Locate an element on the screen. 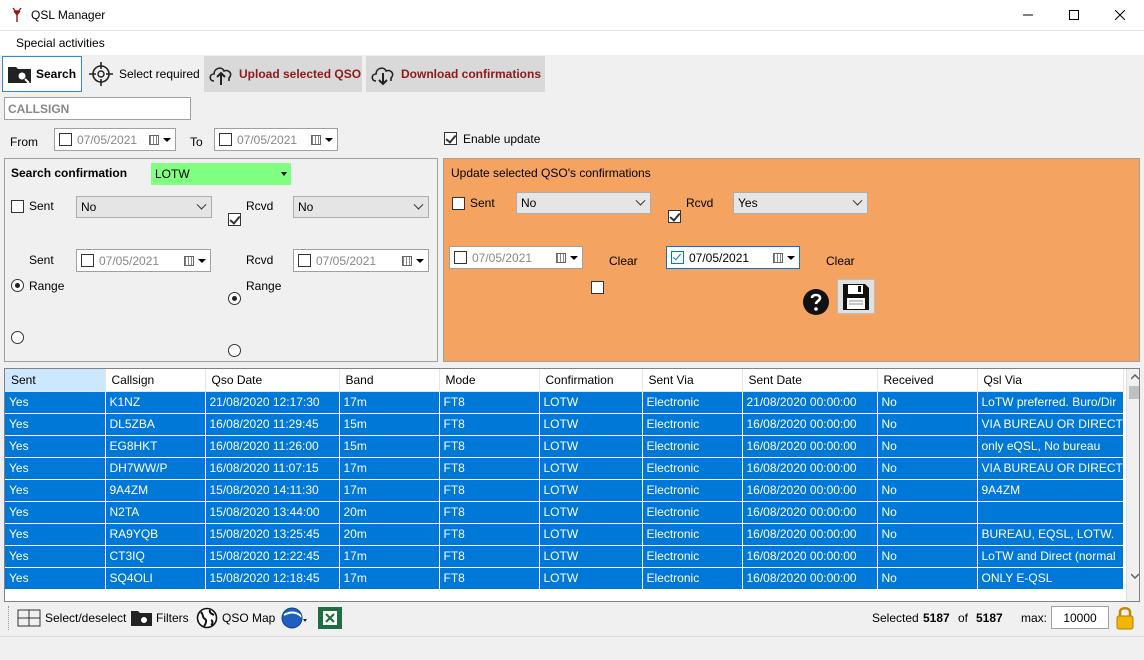 Image resolution: width=1144 pixels, height=660 pixels. update-rcvd-select: Yes is located at coordinates (800, 203).